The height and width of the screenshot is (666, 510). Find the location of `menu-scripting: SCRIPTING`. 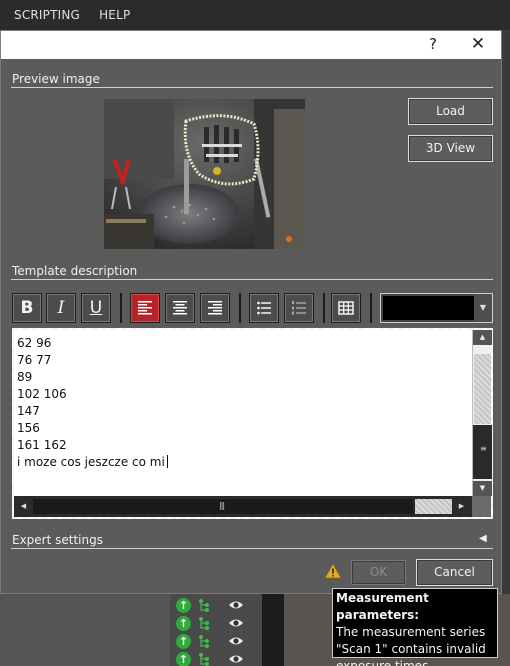

menu-scripting: SCRIPTING is located at coordinates (44, 15).